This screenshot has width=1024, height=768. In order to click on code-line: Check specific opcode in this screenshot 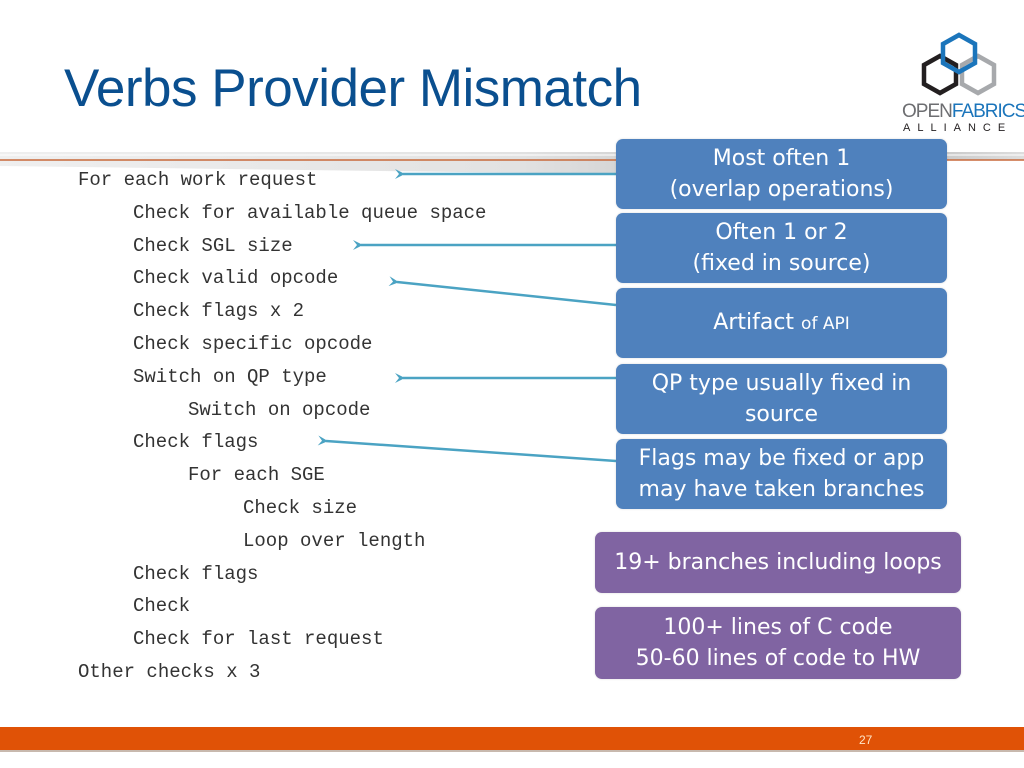, I will do `click(253, 343)`.